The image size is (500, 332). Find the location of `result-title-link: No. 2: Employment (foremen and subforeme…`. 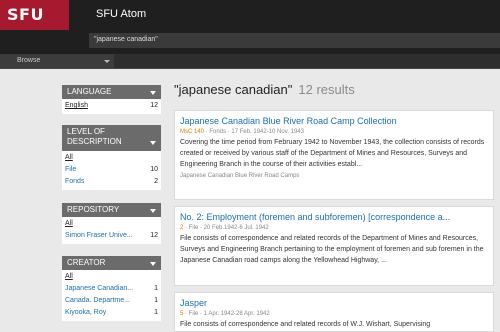

result-title-link: No. 2: Employment (foremen and subforeme… is located at coordinates (334, 217).